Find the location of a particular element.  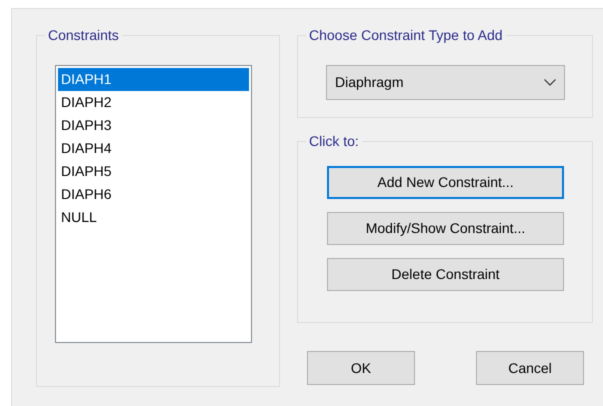

list-item: DIAPH6 is located at coordinates (153, 194).